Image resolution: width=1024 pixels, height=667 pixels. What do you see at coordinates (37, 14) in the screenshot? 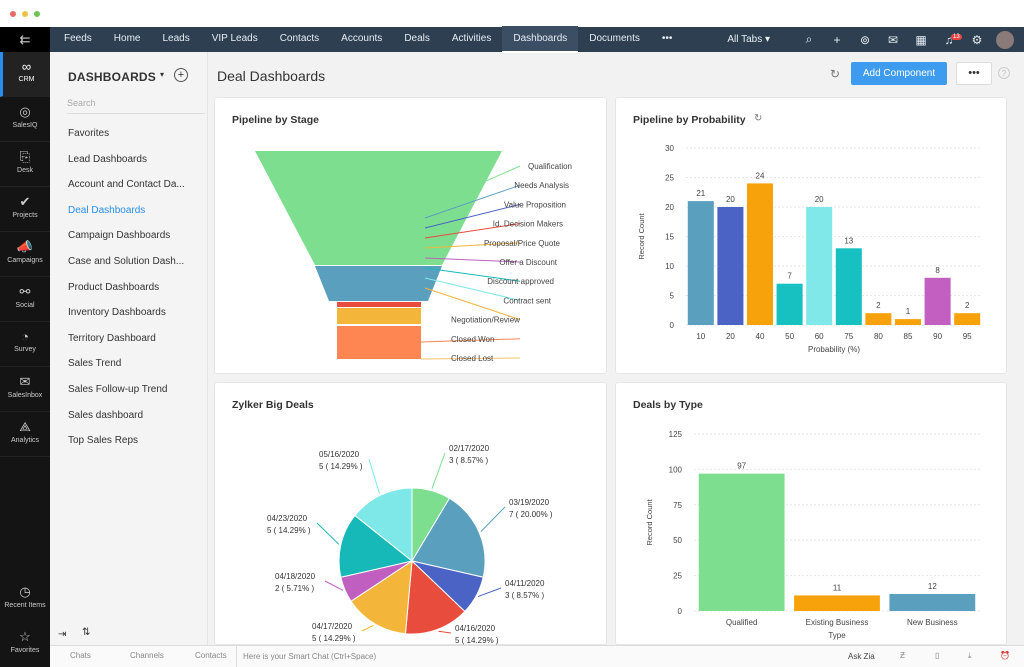
I see `maximize-window-button` at bounding box center [37, 14].